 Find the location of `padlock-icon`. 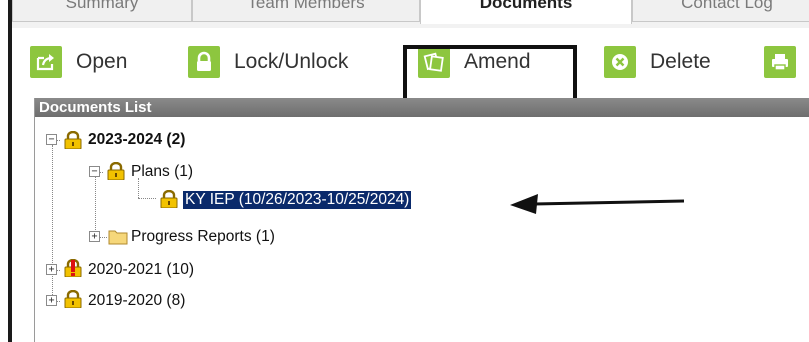

padlock-icon is located at coordinates (204, 62).